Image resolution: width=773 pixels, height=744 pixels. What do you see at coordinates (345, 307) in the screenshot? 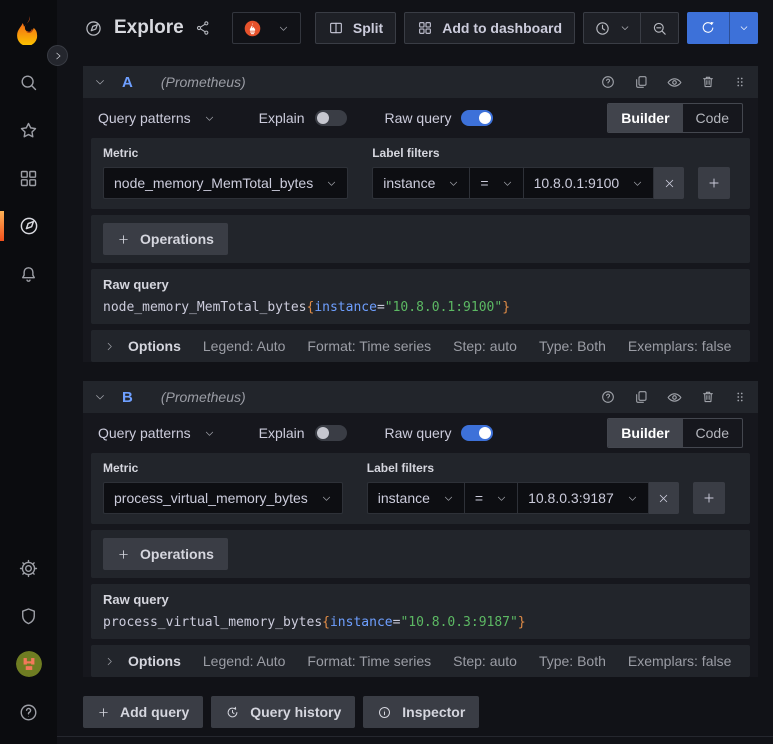
I see `code-label-name: instance` at bounding box center [345, 307].